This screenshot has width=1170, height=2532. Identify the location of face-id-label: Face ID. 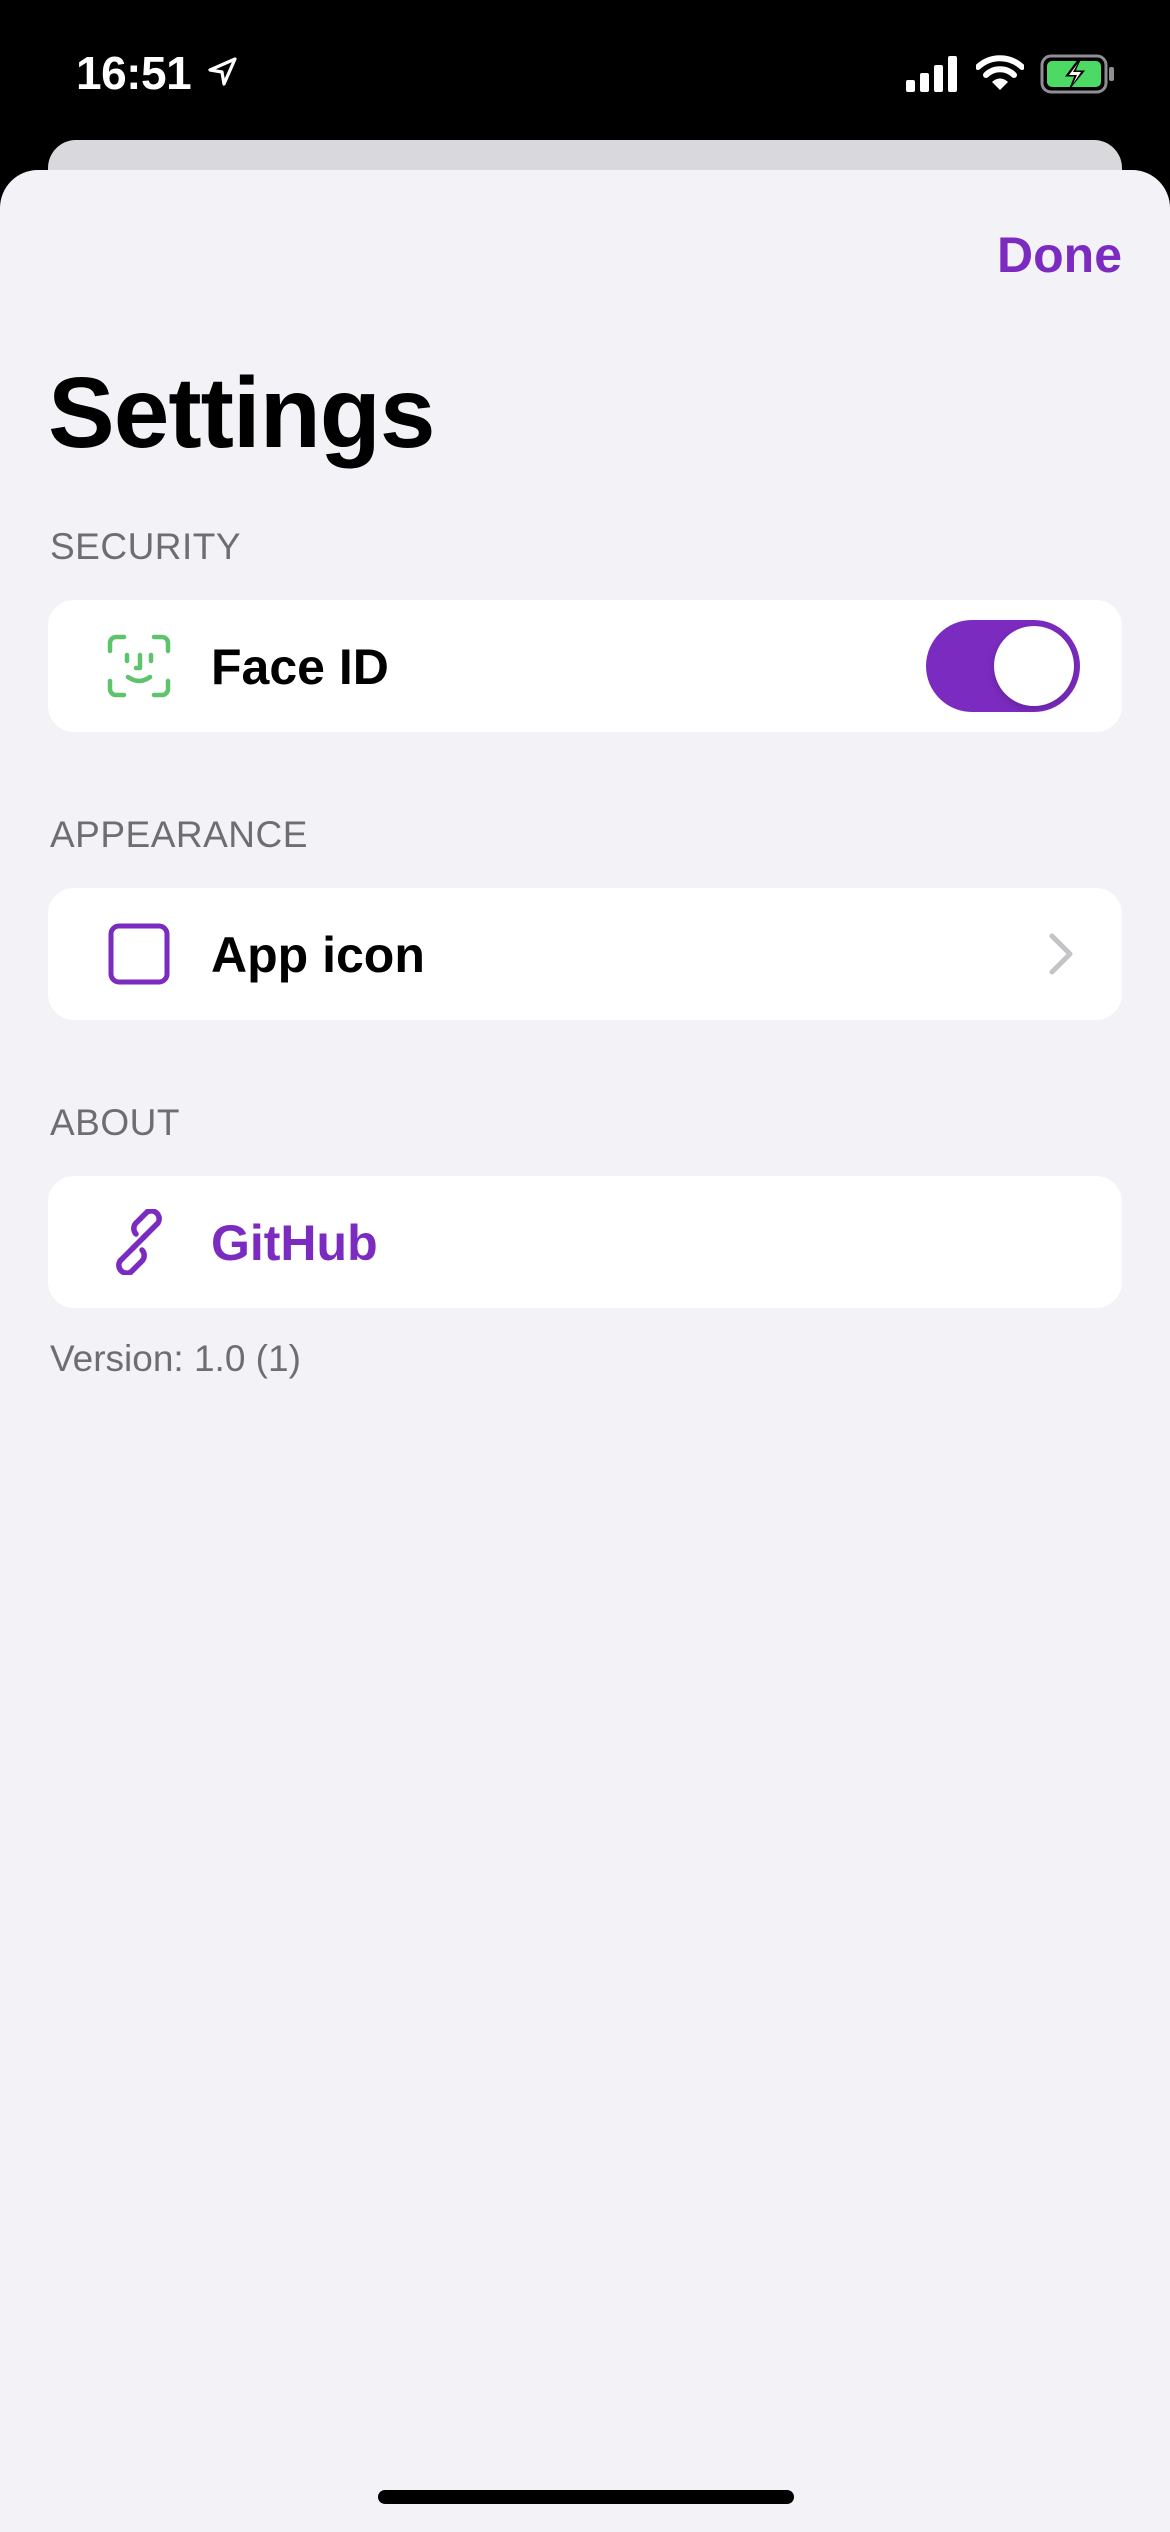
(300, 667).